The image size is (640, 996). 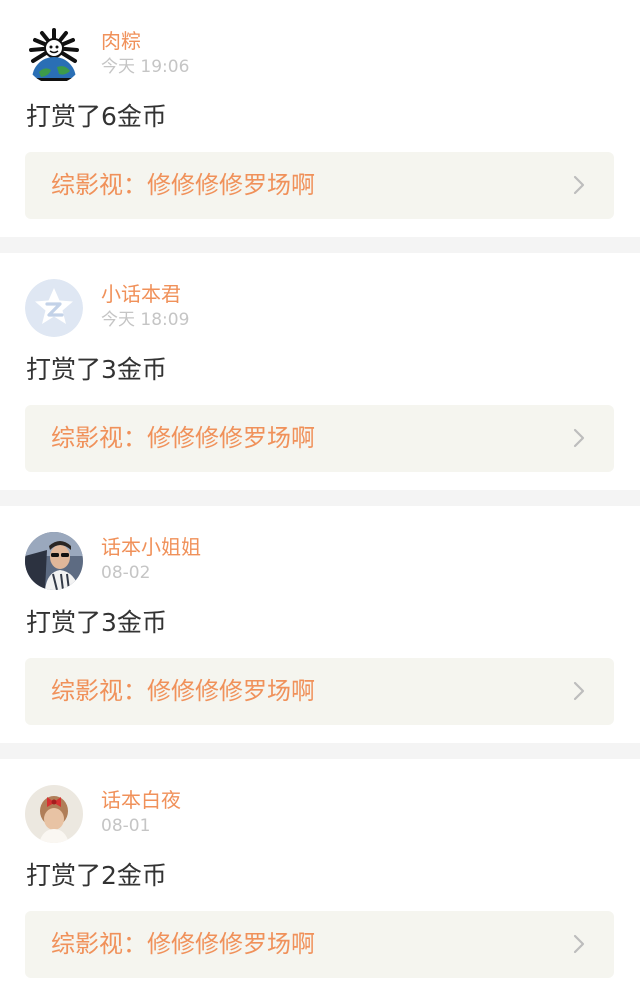 I want to click on timestamp: 08-02, so click(x=126, y=573).